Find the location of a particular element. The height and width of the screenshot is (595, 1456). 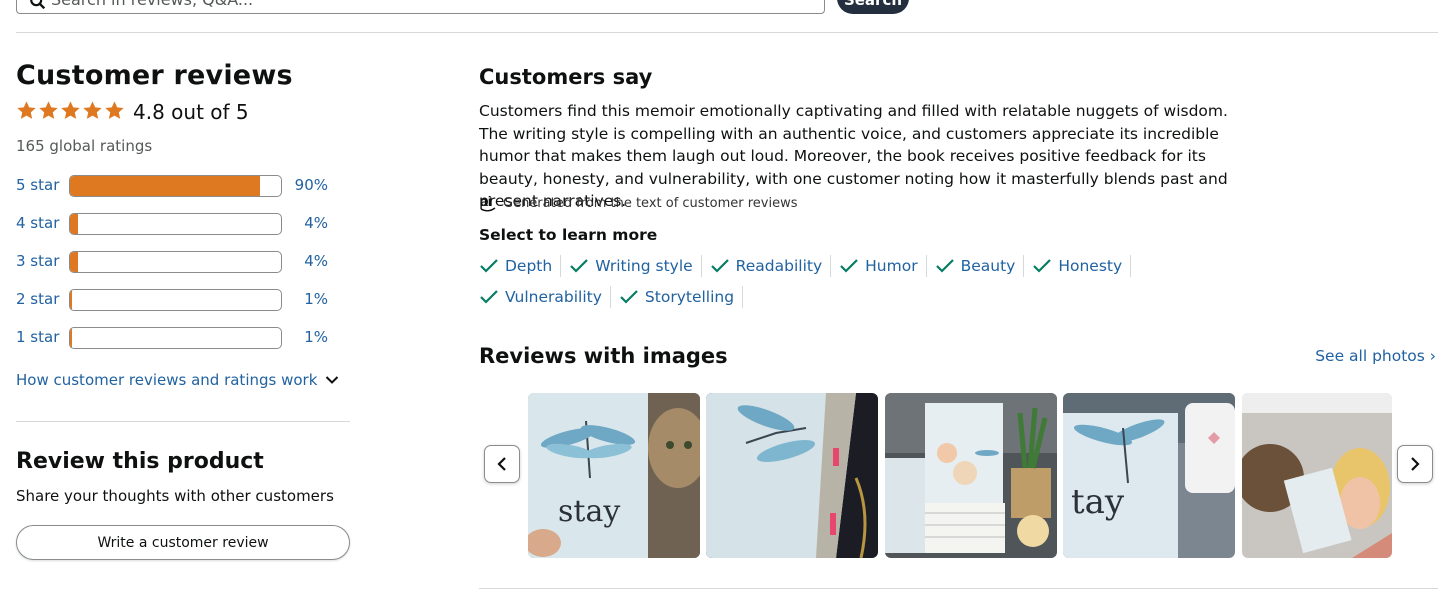

book-table-photo is located at coordinates (792, 475).